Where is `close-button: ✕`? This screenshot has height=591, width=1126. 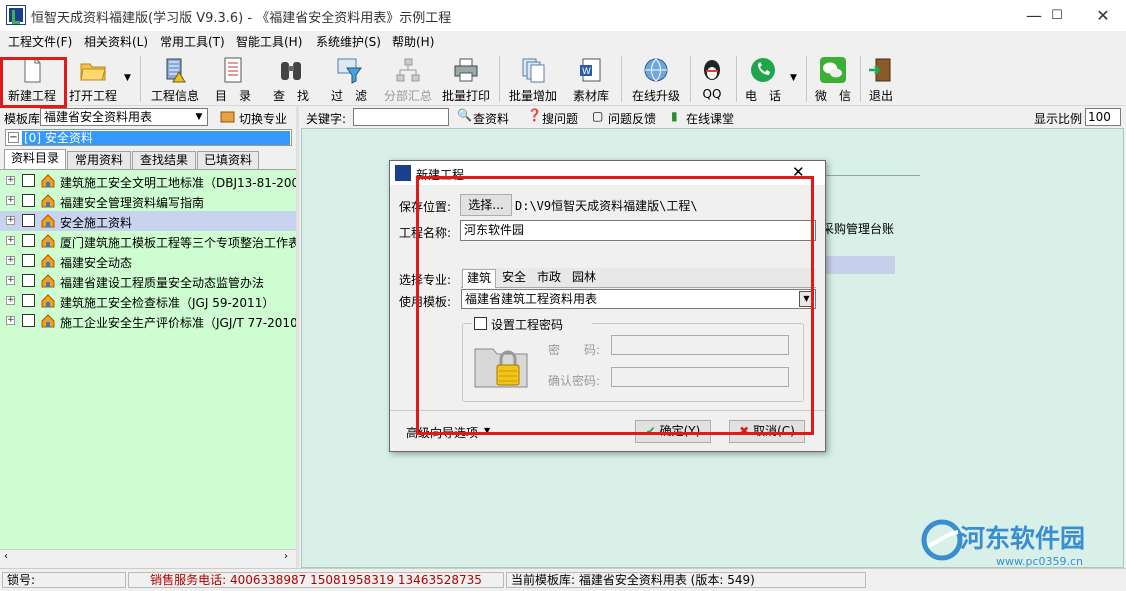 close-button: ✕ is located at coordinates (1103, 15).